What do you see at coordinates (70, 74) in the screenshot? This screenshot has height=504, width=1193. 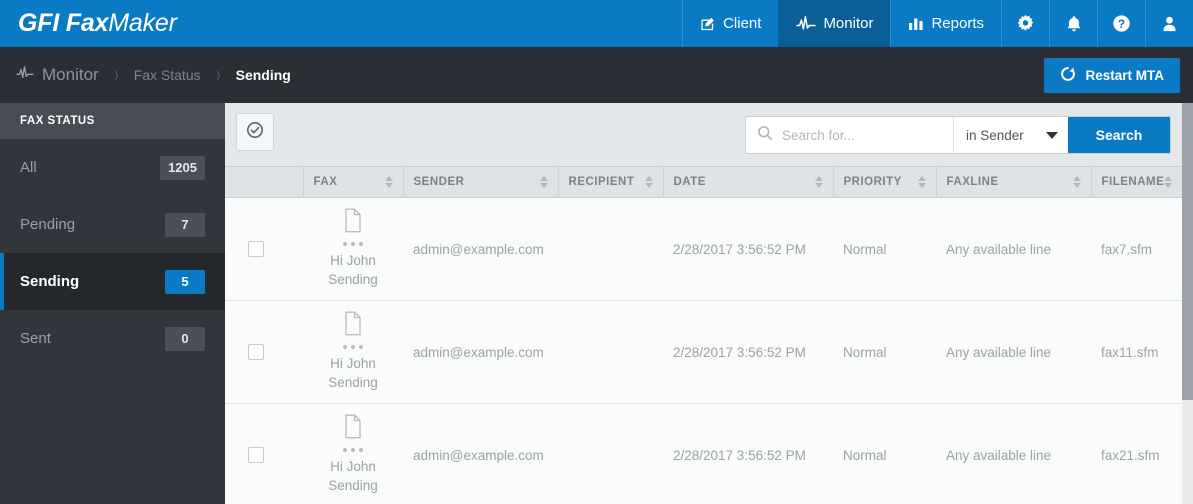 I see `breadcrumb-monitor-label: Monitor` at bounding box center [70, 74].